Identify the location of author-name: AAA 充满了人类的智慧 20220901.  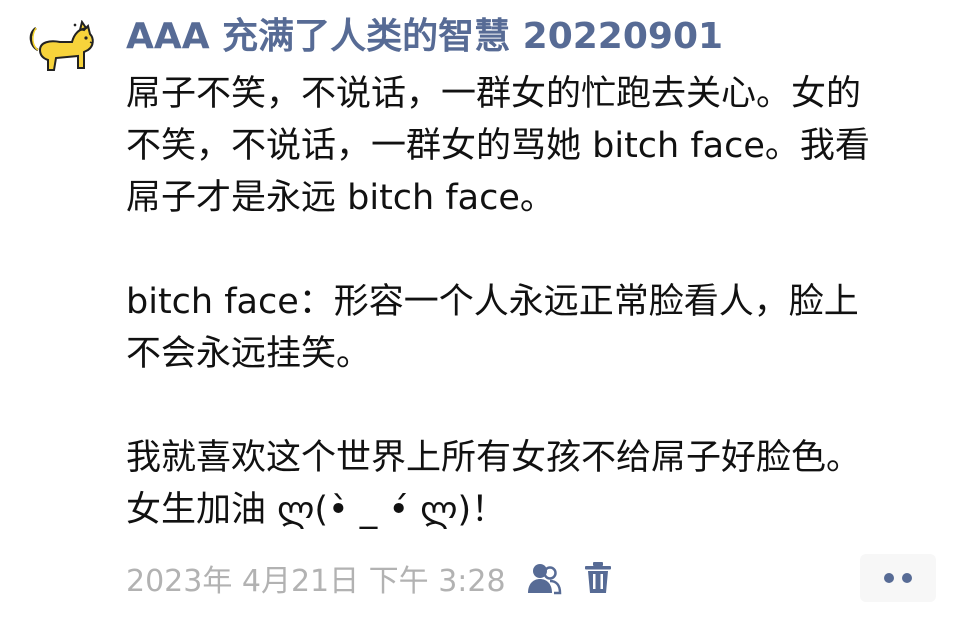
(531, 37).